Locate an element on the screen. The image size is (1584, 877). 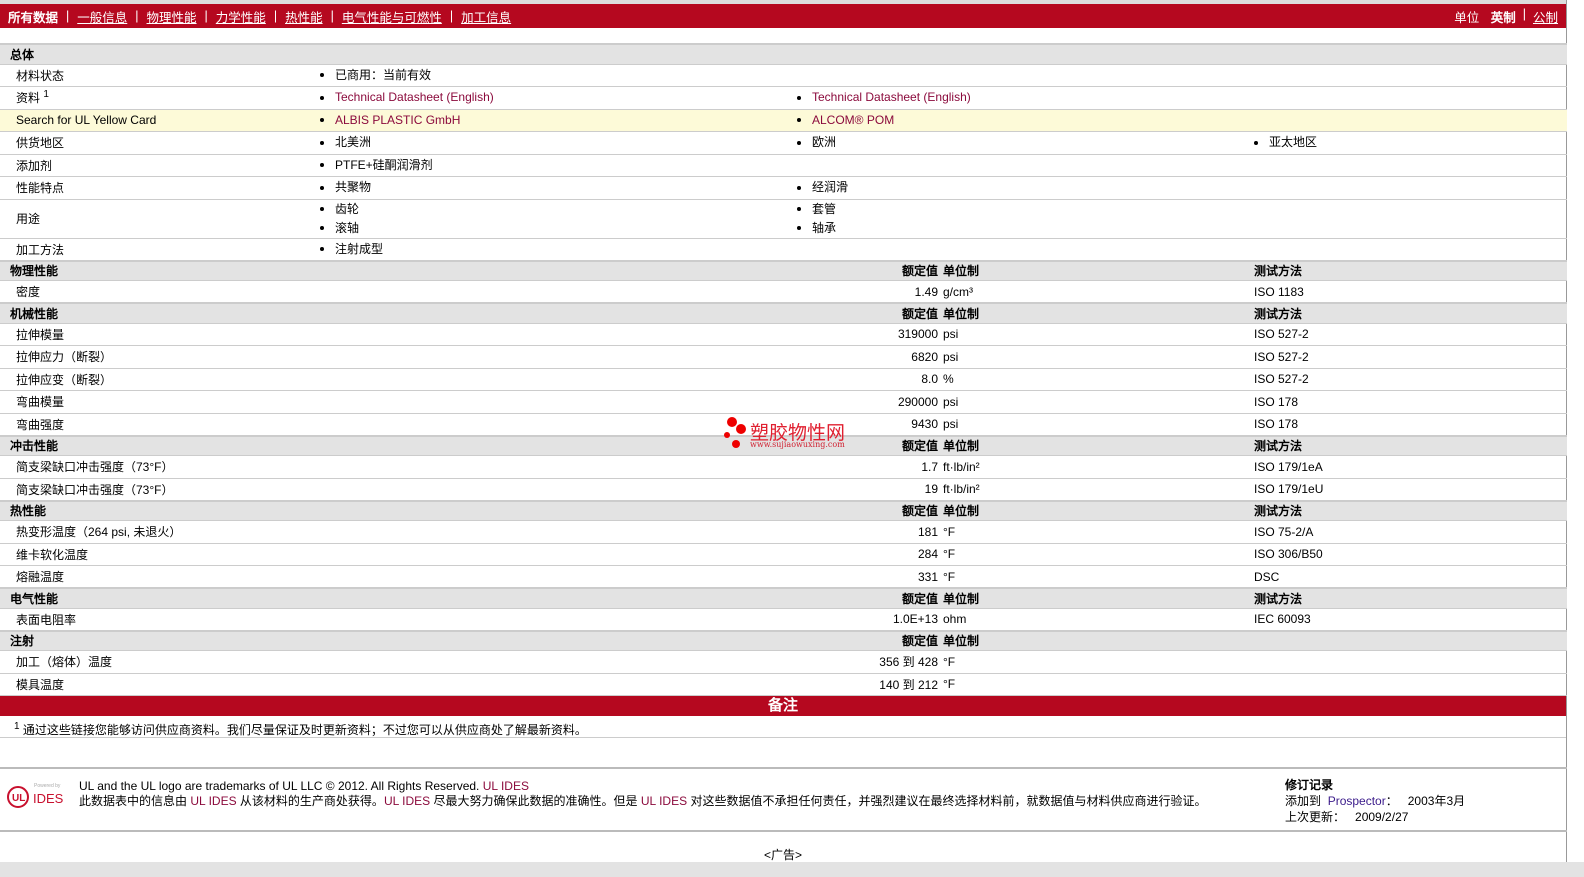
section-header: 电气性能 额定值 单位制 测试方法 is located at coordinates (783, 598).